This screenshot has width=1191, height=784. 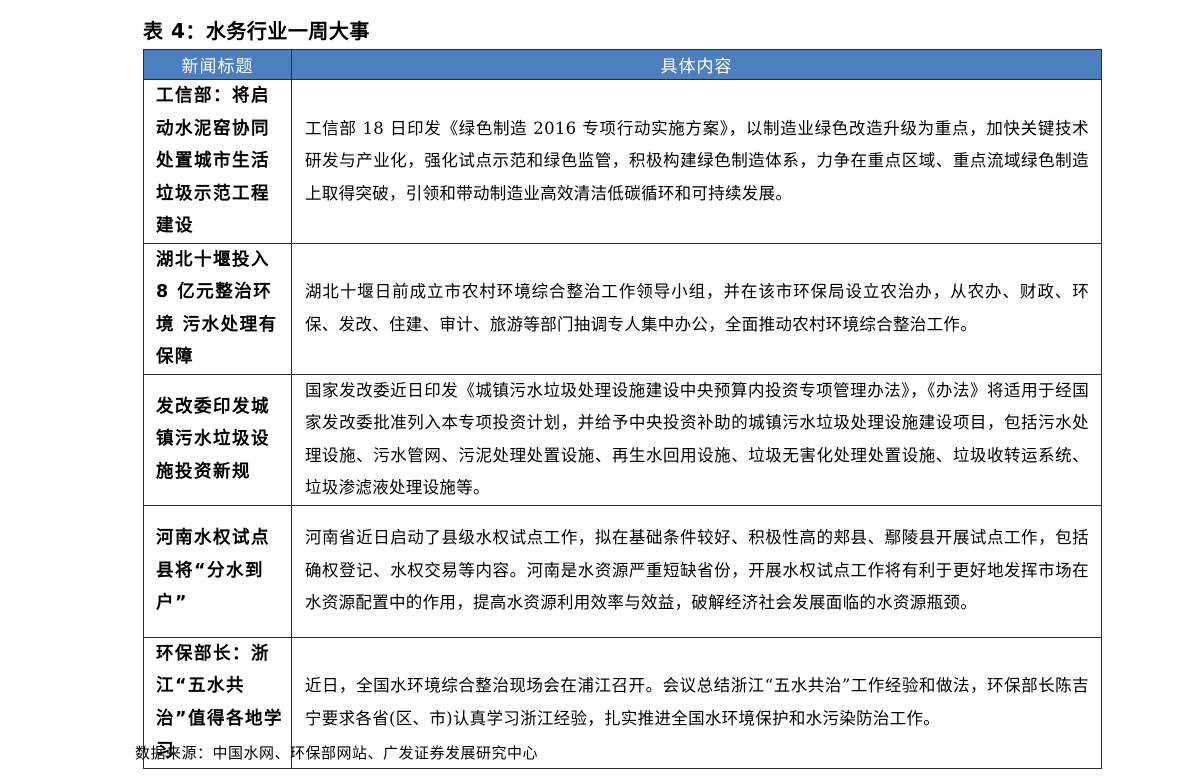 What do you see at coordinates (217, 308) in the screenshot?
I see `news-title-cell: 湖北十堰投入 8 亿元整治环境 污水处理有保障` at bounding box center [217, 308].